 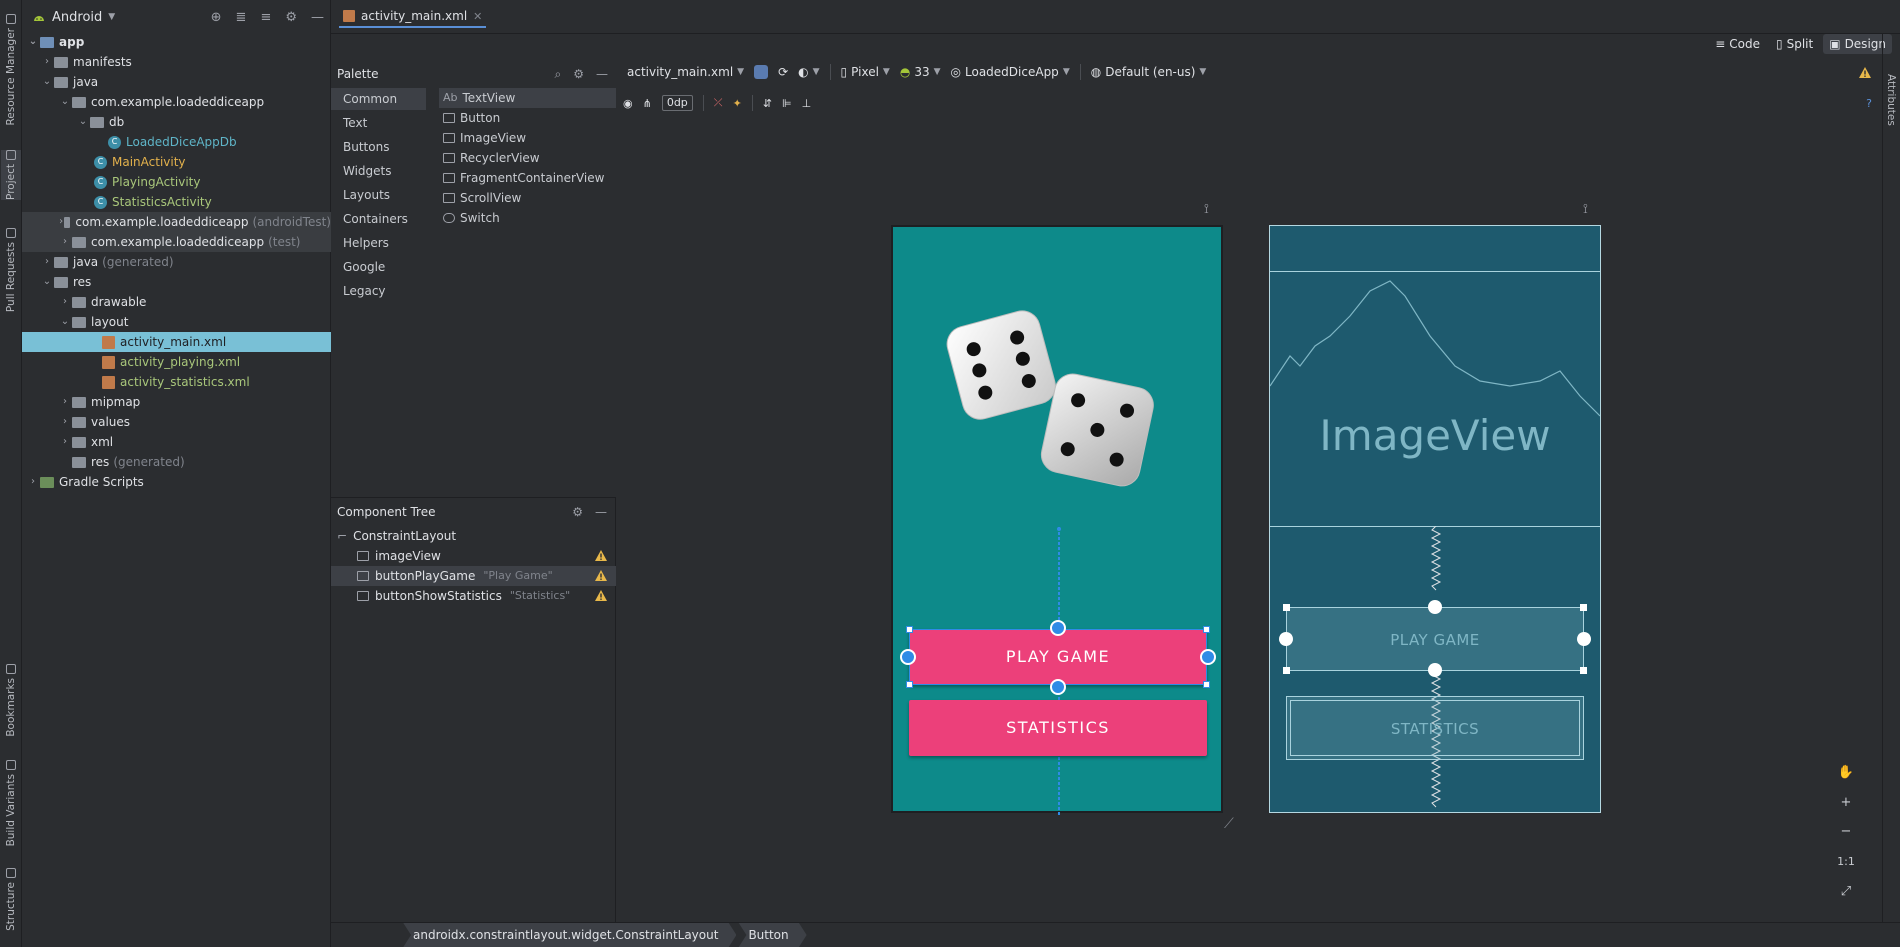 I want to click on blueprint-statistics-button: STATISTICS, so click(x=1435, y=728).